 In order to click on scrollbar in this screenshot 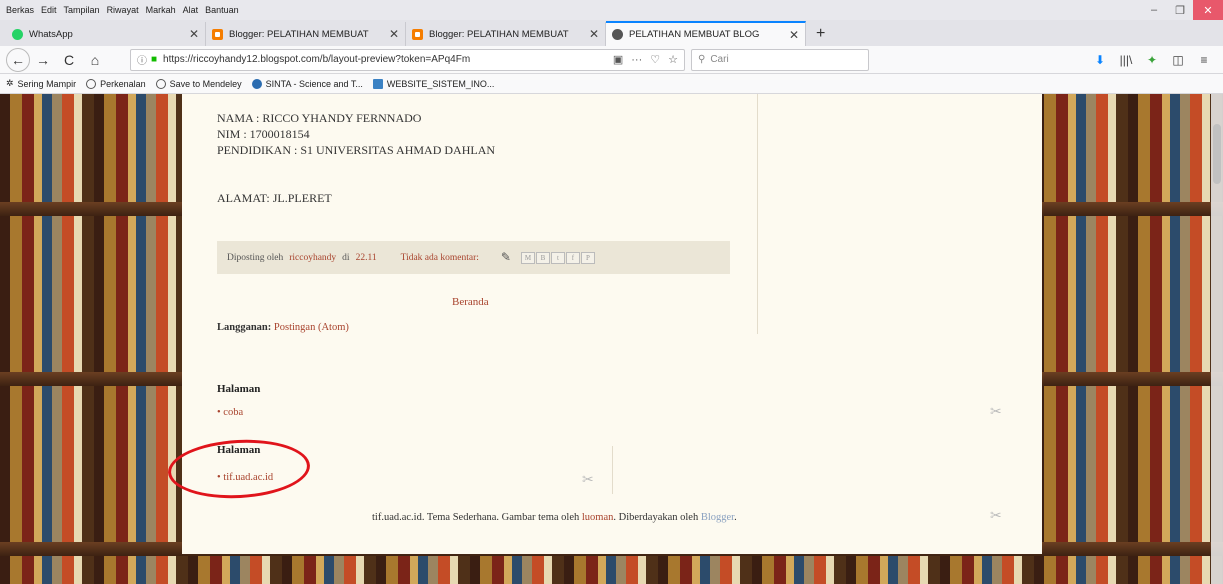, I will do `click(1217, 339)`.